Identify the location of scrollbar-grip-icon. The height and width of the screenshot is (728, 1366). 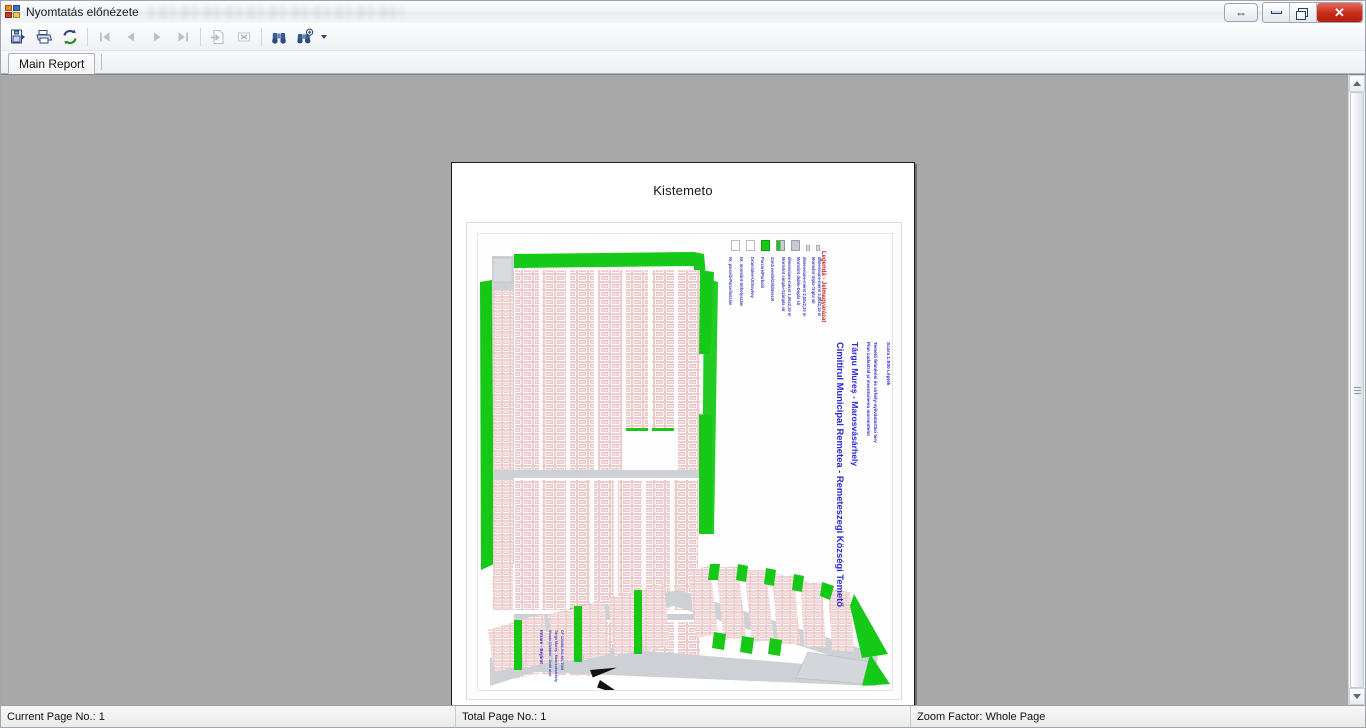
(1357, 390).